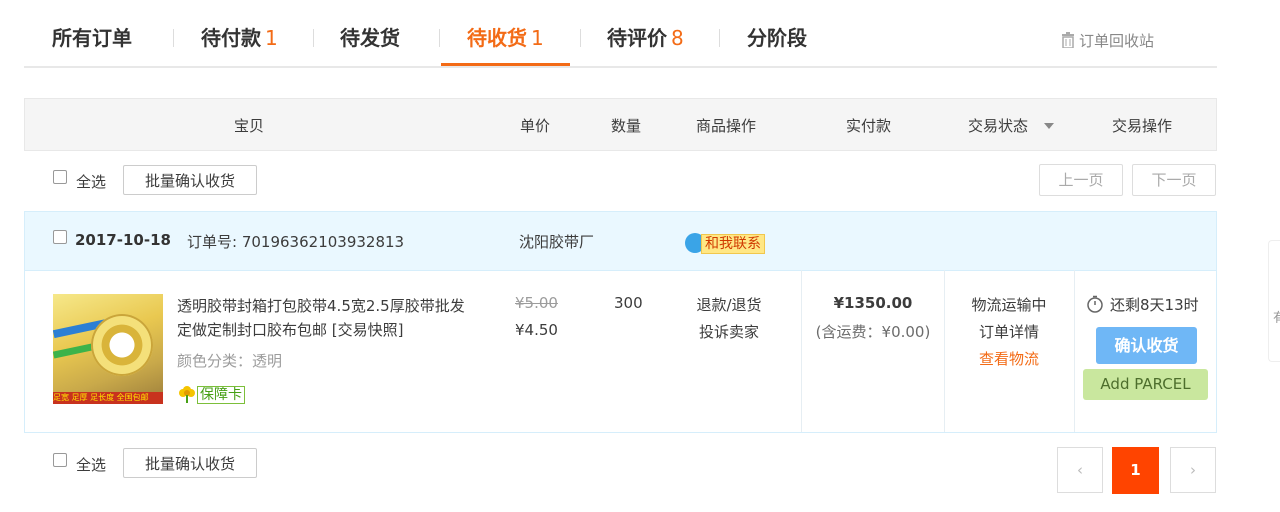  Describe the element at coordinates (230, 361) in the screenshot. I see `product-color: 颜色分类：透明` at that location.